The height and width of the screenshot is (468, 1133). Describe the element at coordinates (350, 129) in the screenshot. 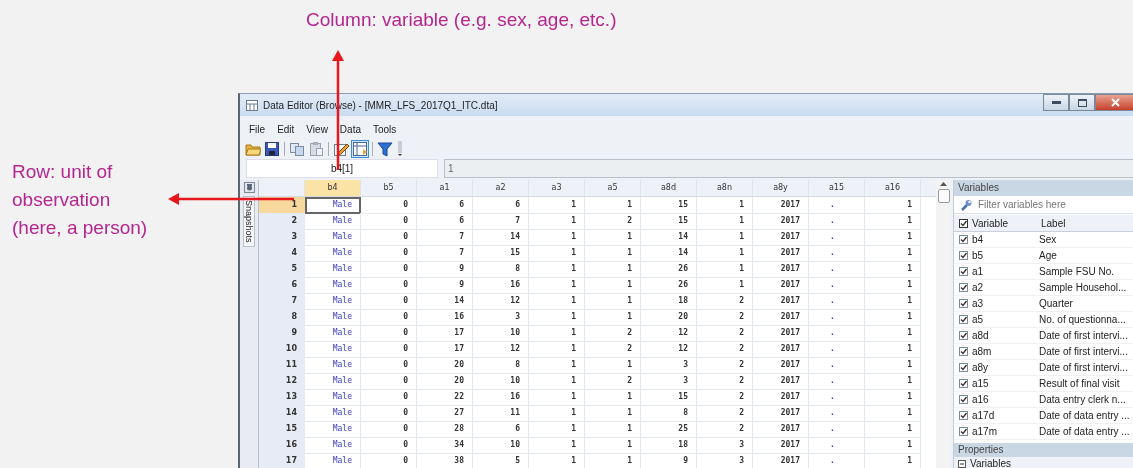

I see `menu-item: Data` at that location.